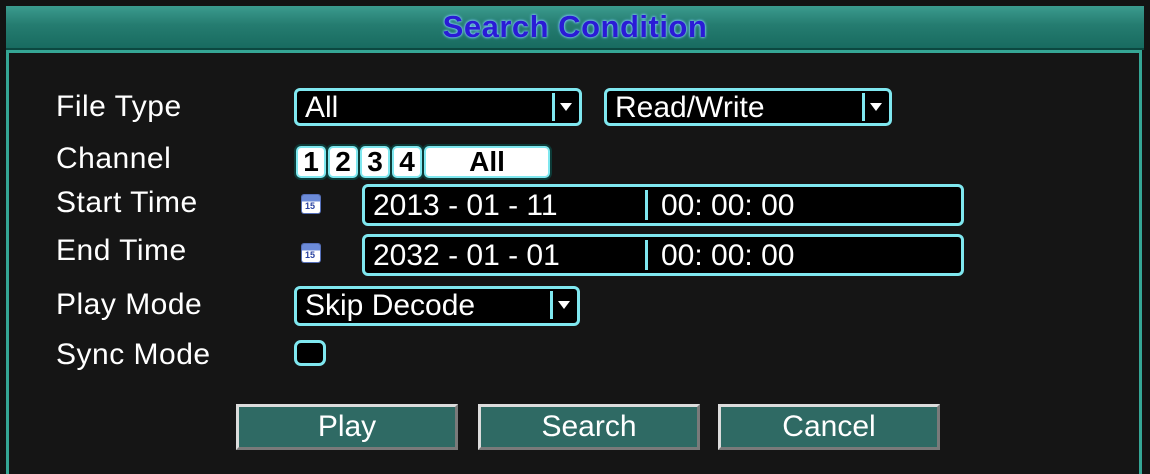  Describe the element at coordinates (121, 250) in the screenshot. I see `end-time-label: End Time` at that location.